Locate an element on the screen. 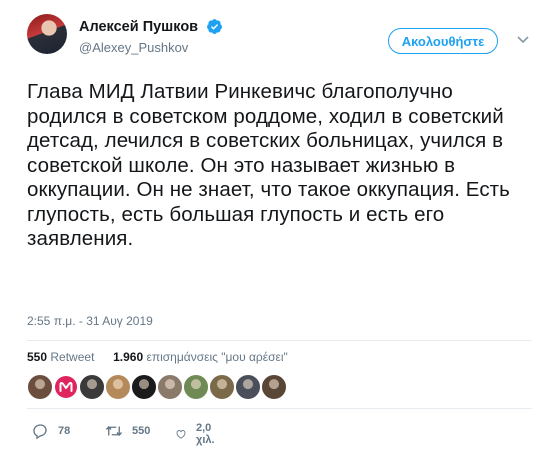 Image resolution: width=553 pixels, height=460 pixels. author-display-name: Алексей Пушков is located at coordinates (138, 27).